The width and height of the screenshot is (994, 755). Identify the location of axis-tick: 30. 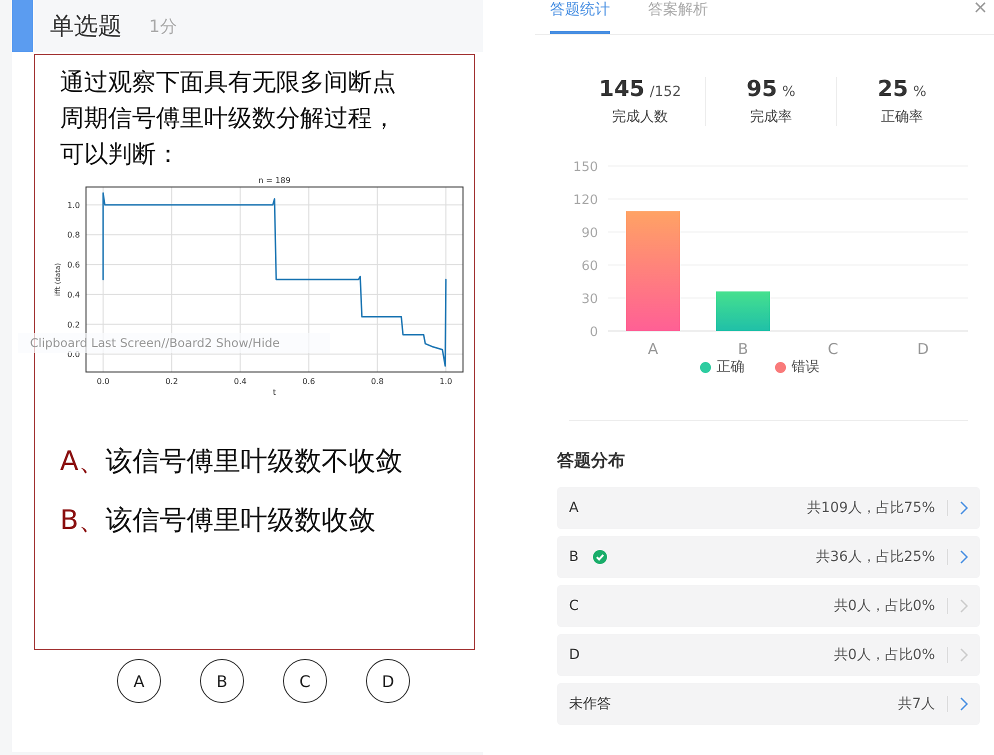
(589, 299).